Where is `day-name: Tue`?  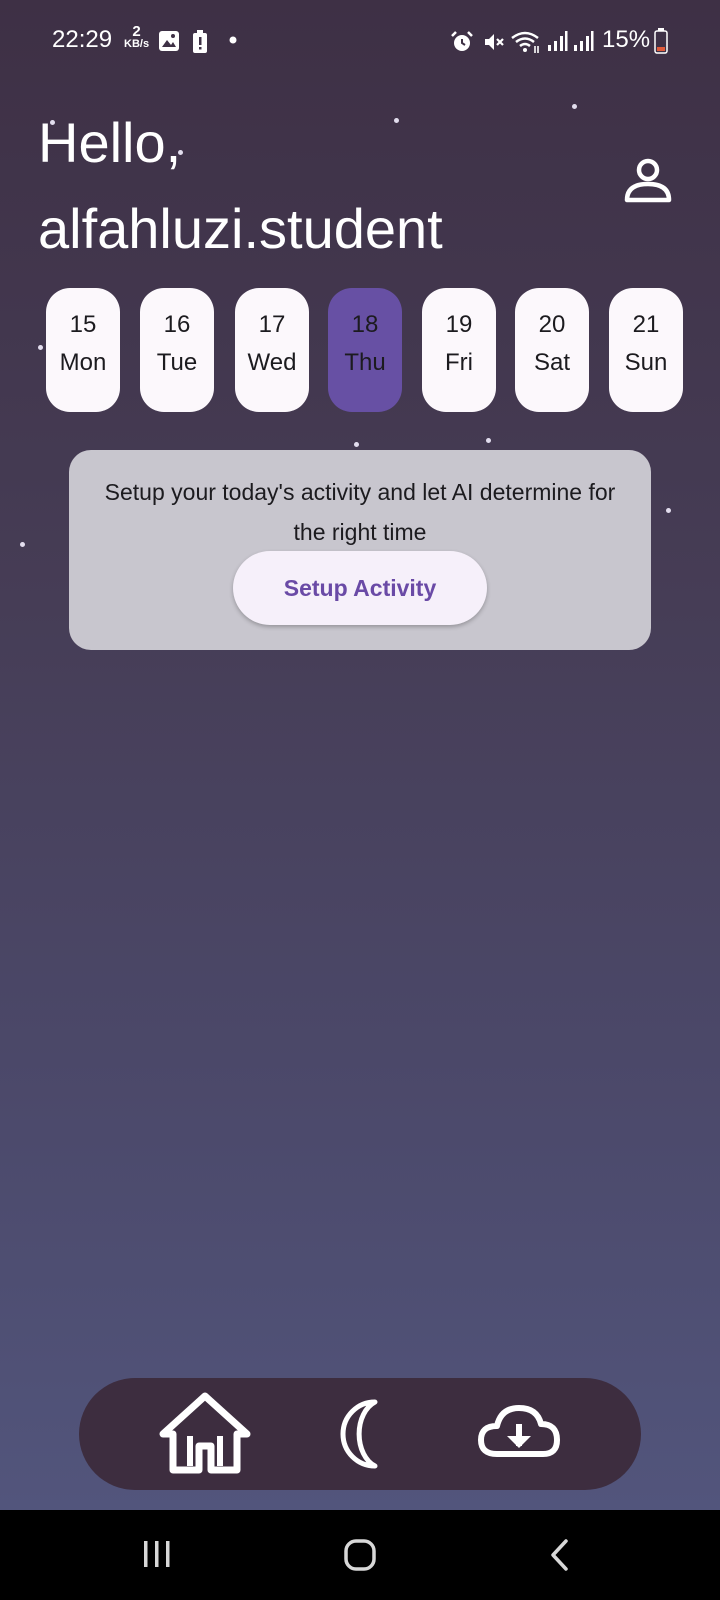 day-name: Tue is located at coordinates (177, 362).